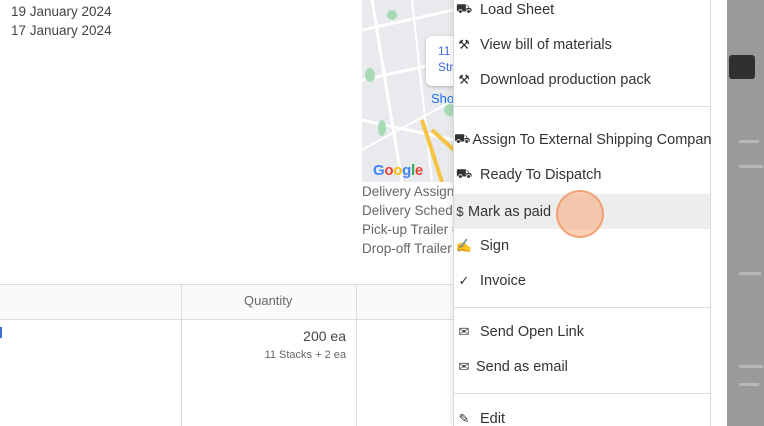 This screenshot has width=764, height=426. Describe the element at coordinates (227, 302) in the screenshot. I see `table-header` at that location.